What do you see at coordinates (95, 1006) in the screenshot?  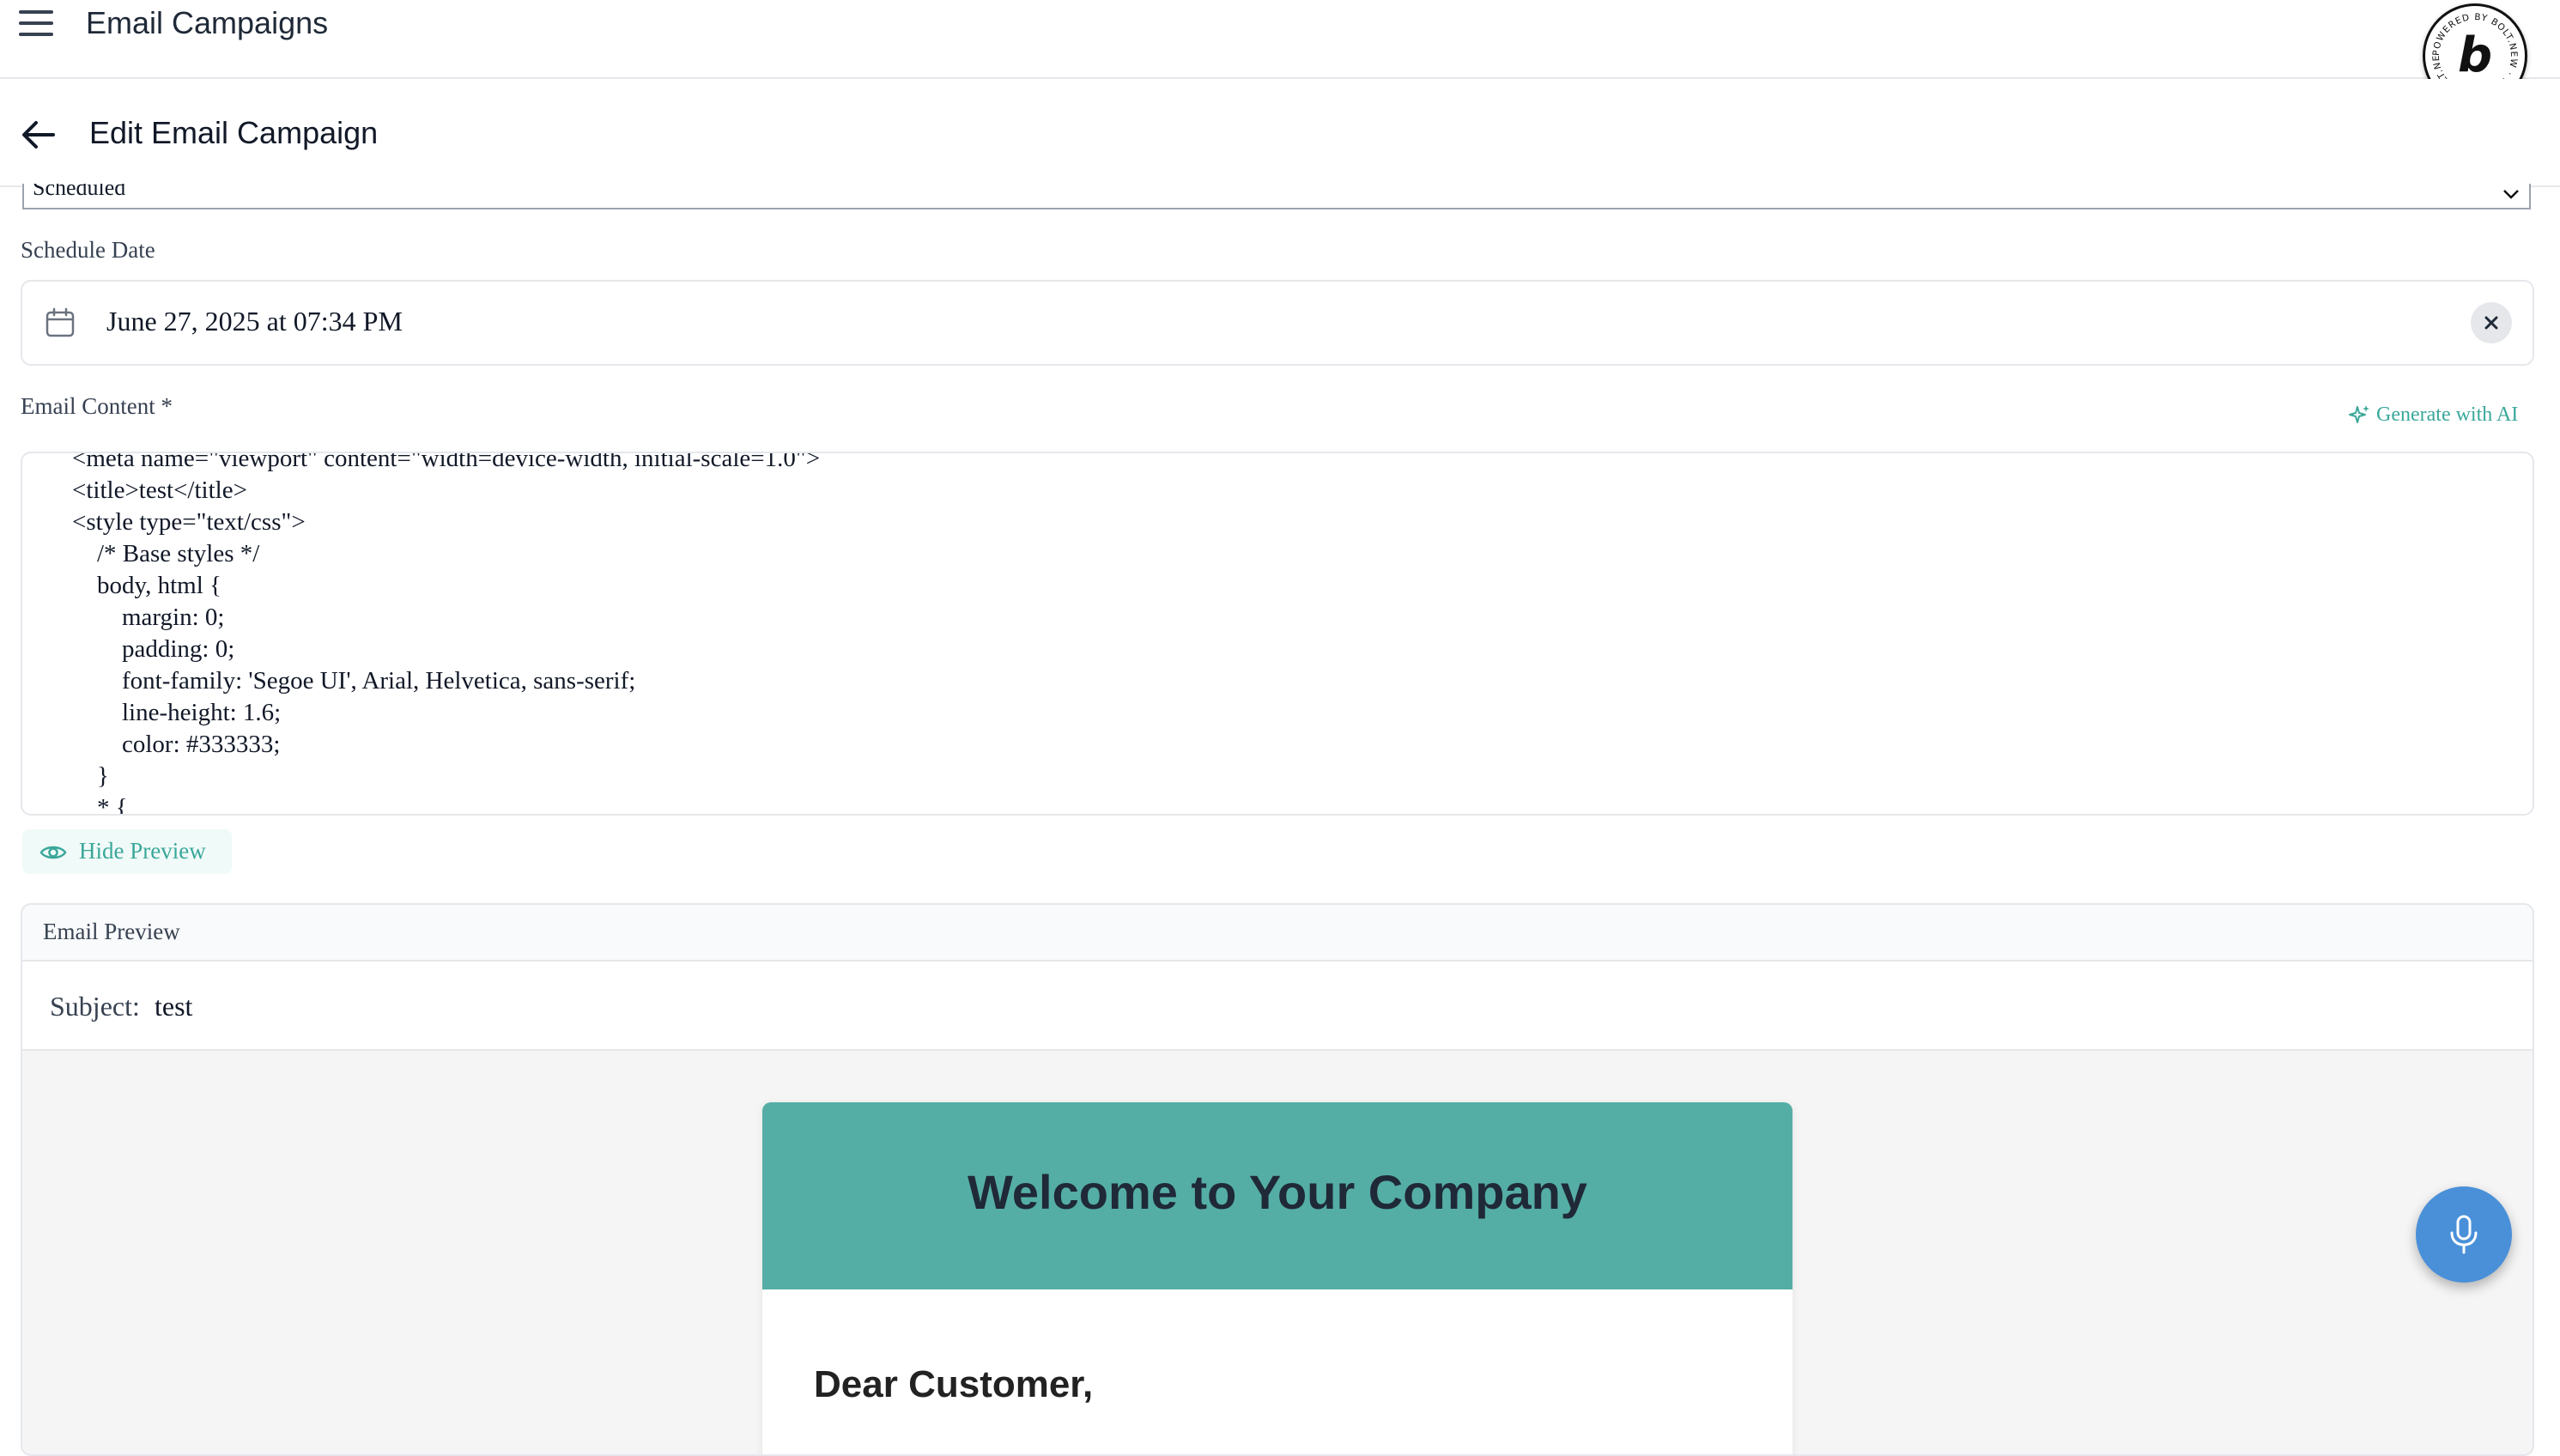 I see `subject-label: Subject:` at bounding box center [95, 1006].